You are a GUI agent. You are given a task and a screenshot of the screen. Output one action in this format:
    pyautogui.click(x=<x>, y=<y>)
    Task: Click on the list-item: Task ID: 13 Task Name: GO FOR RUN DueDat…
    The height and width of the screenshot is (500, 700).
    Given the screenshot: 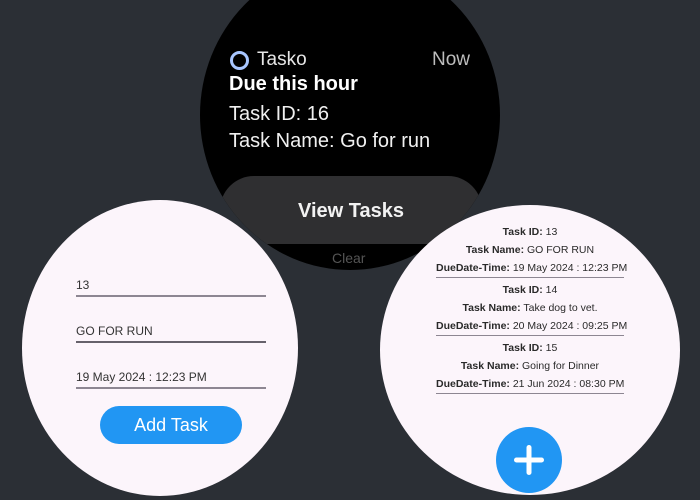 What is the action you would take?
    pyautogui.click(x=532, y=250)
    